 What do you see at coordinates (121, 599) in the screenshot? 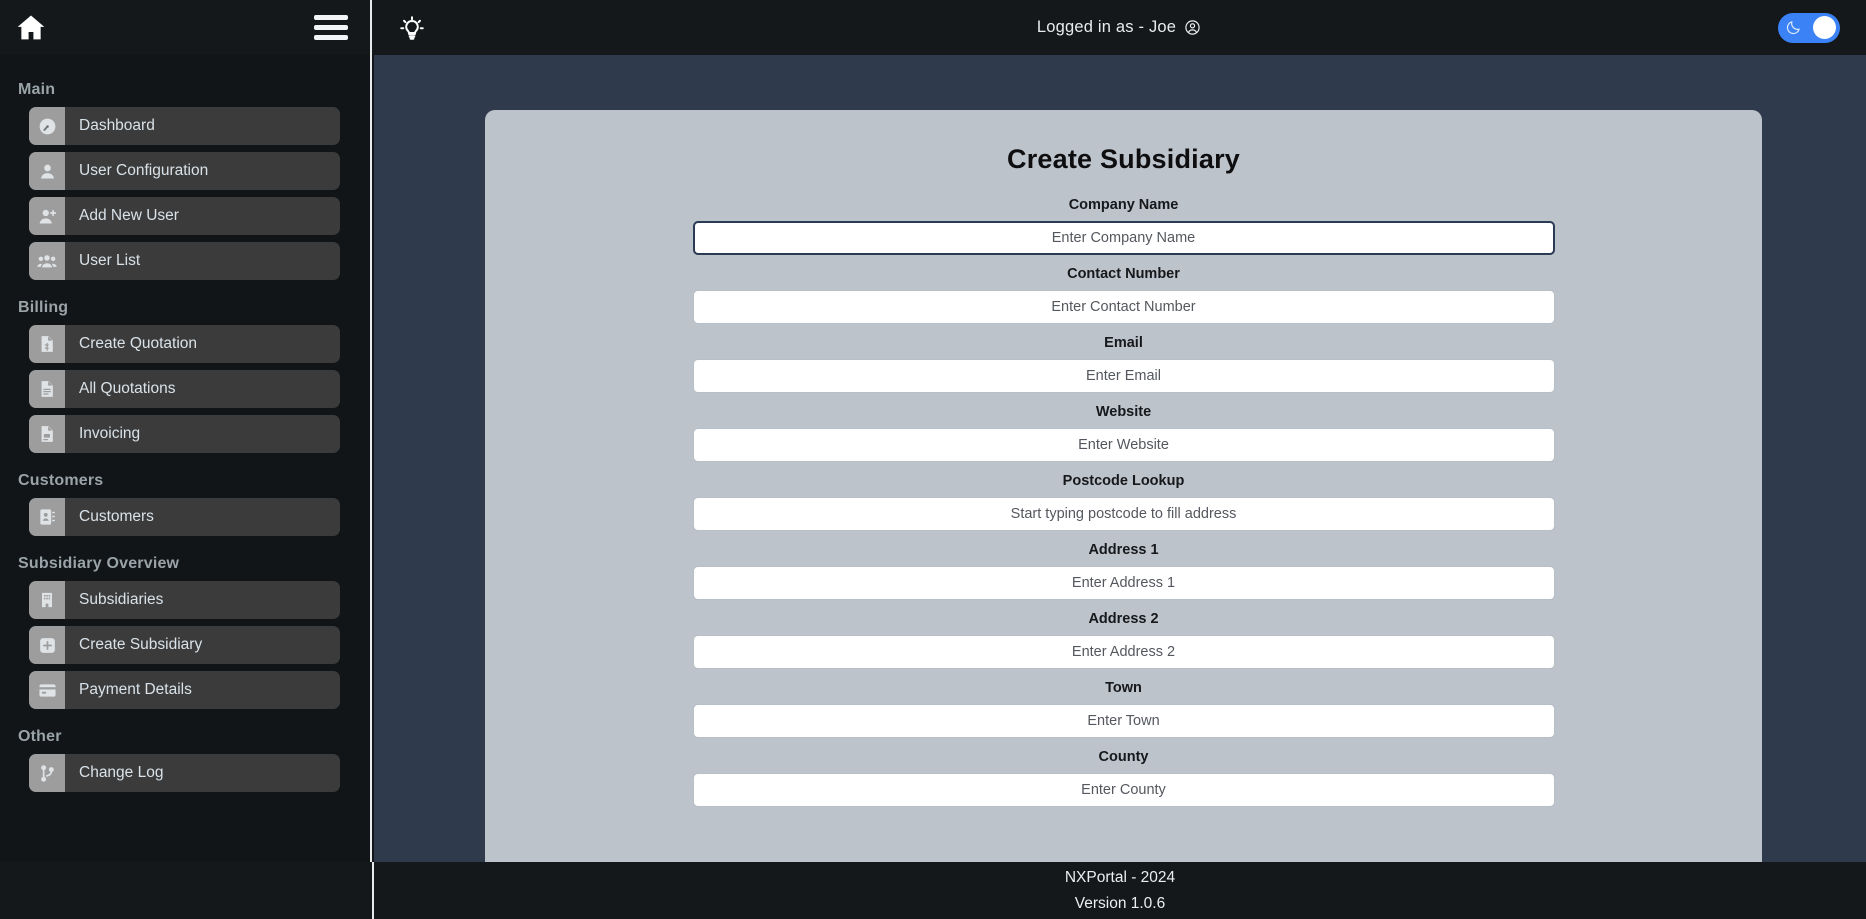
I see `sidebar-item-label: Subsidiaries` at bounding box center [121, 599].